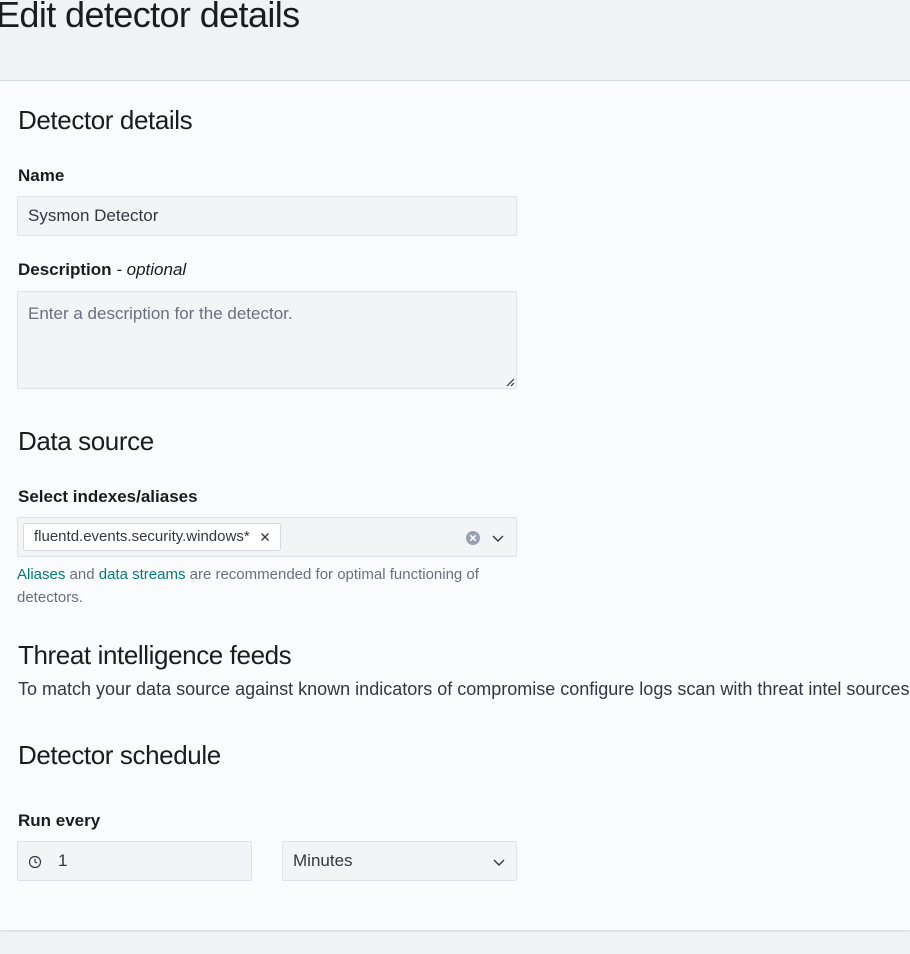 The image size is (910, 954). Describe the element at coordinates (399, 861) in the screenshot. I see `interval-unit-select: Minutes` at that location.